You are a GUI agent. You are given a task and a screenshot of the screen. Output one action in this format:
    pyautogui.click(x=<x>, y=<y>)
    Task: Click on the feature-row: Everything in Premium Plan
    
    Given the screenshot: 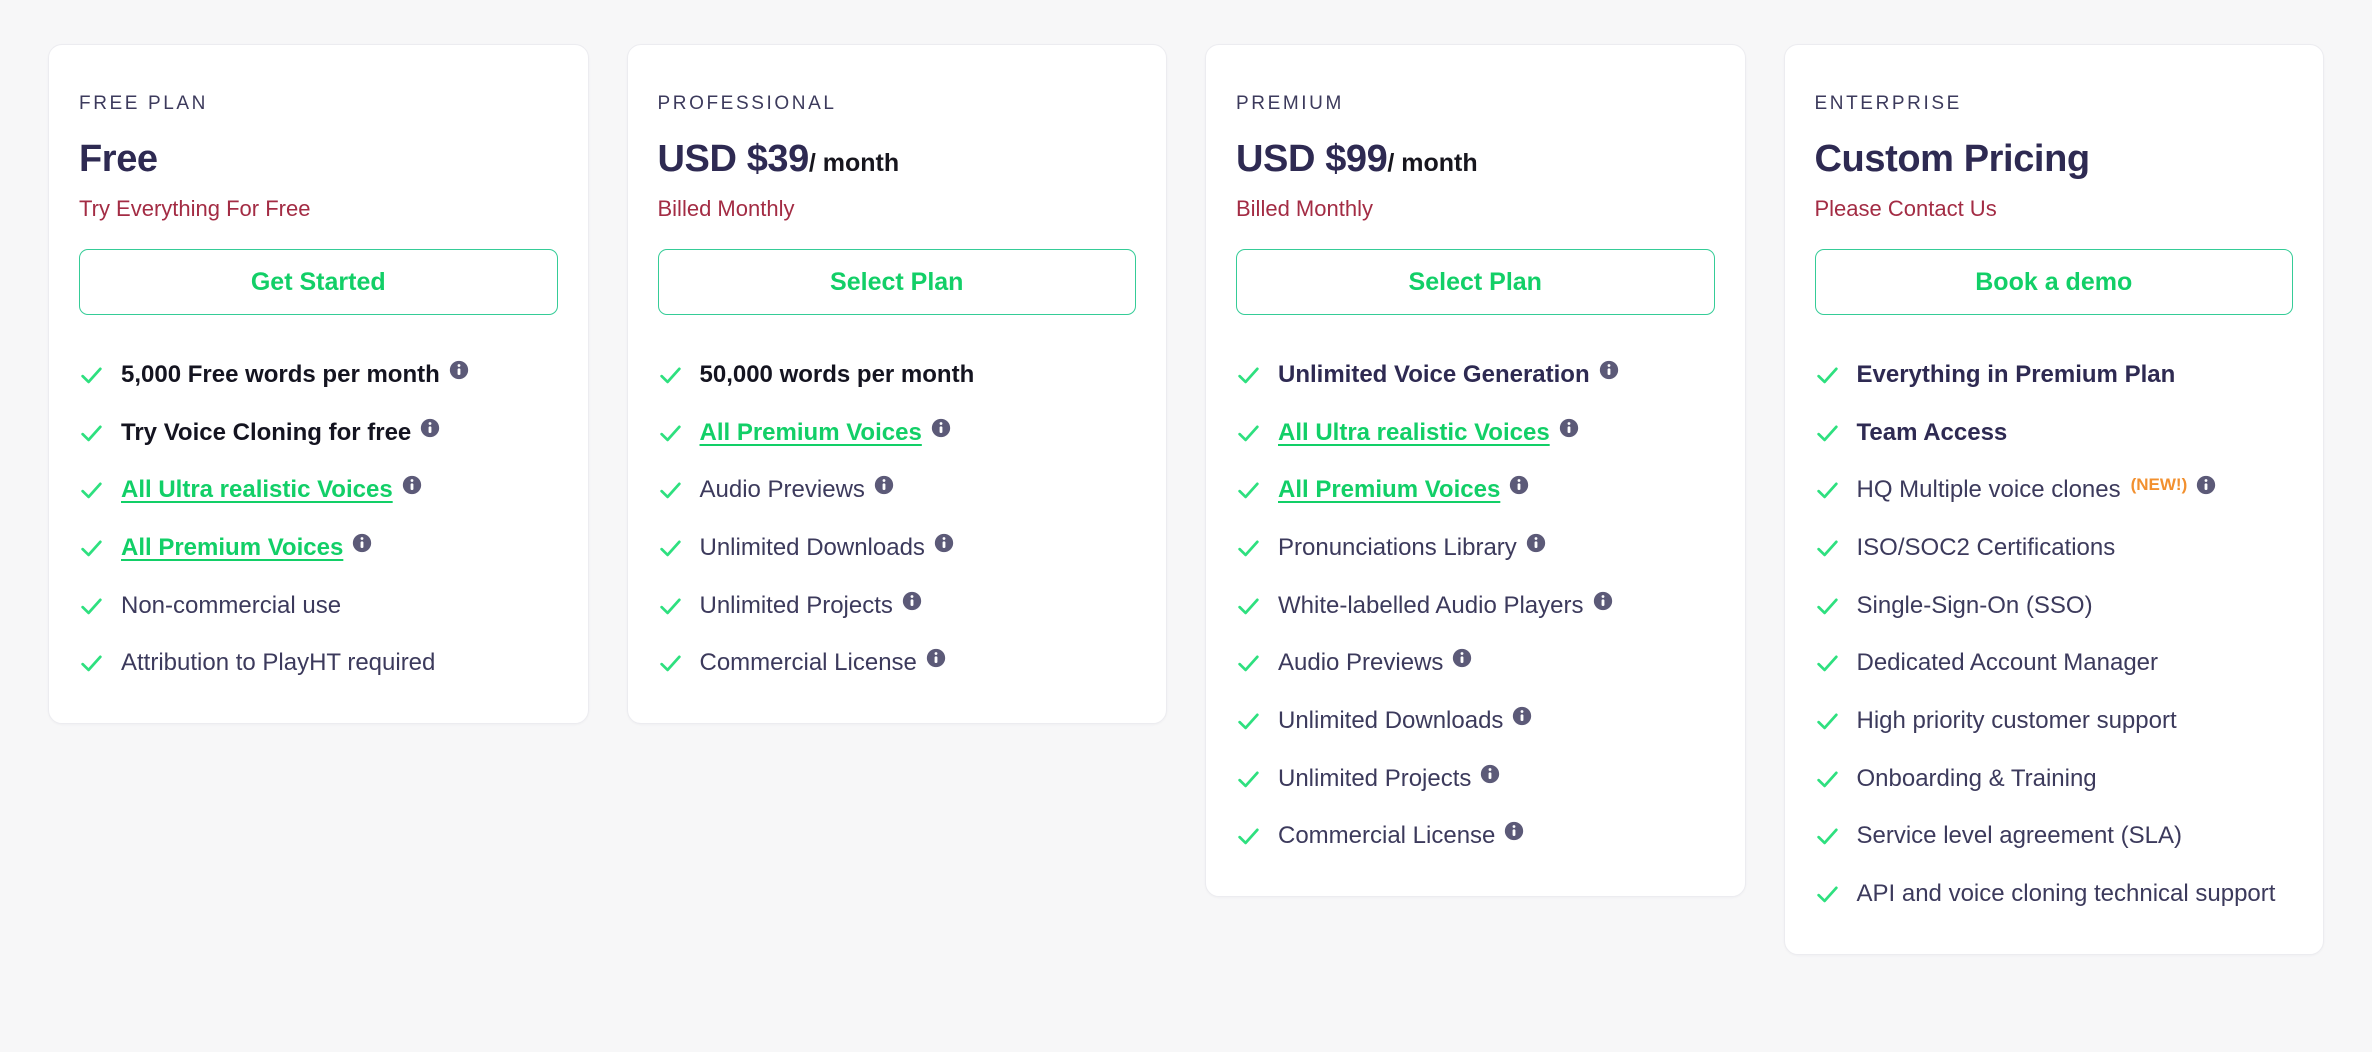 What is the action you would take?
    pyautogui.click(x=2054, y=375)
    